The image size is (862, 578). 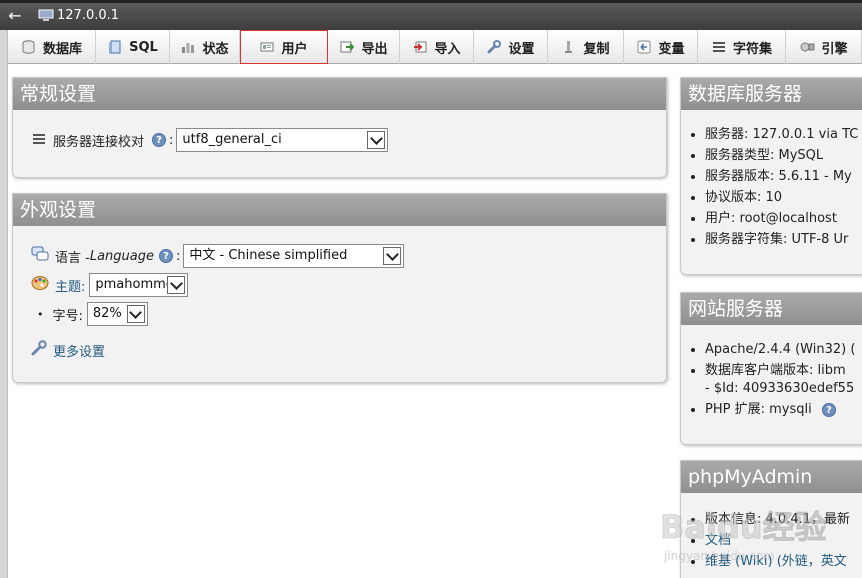 I want to click on engine-icon, so click(x=807, y=47).